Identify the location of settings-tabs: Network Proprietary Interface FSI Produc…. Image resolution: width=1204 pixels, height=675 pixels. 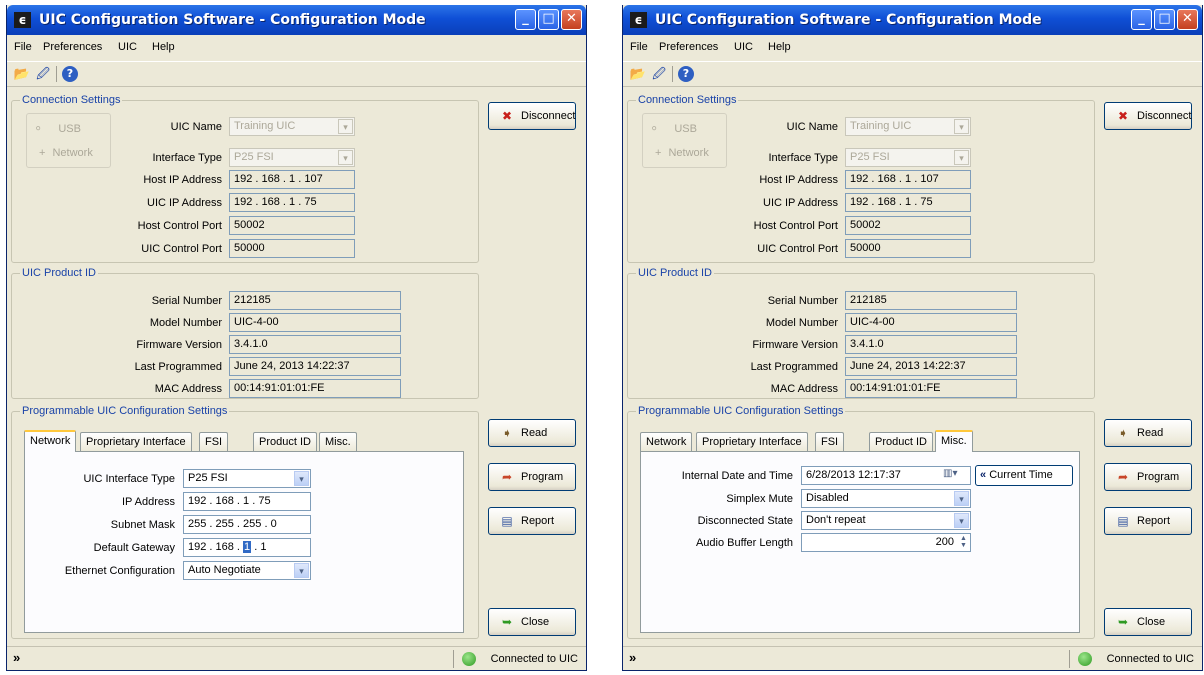
(865, 441).